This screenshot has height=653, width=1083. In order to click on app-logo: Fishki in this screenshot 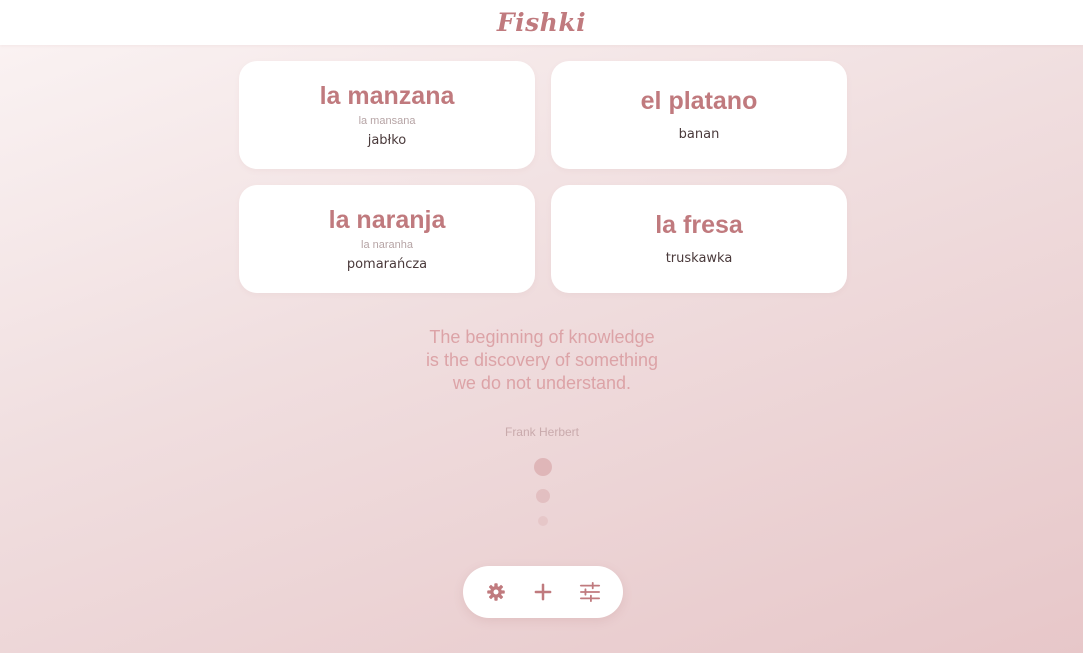, I will do `click(541, 22)`.